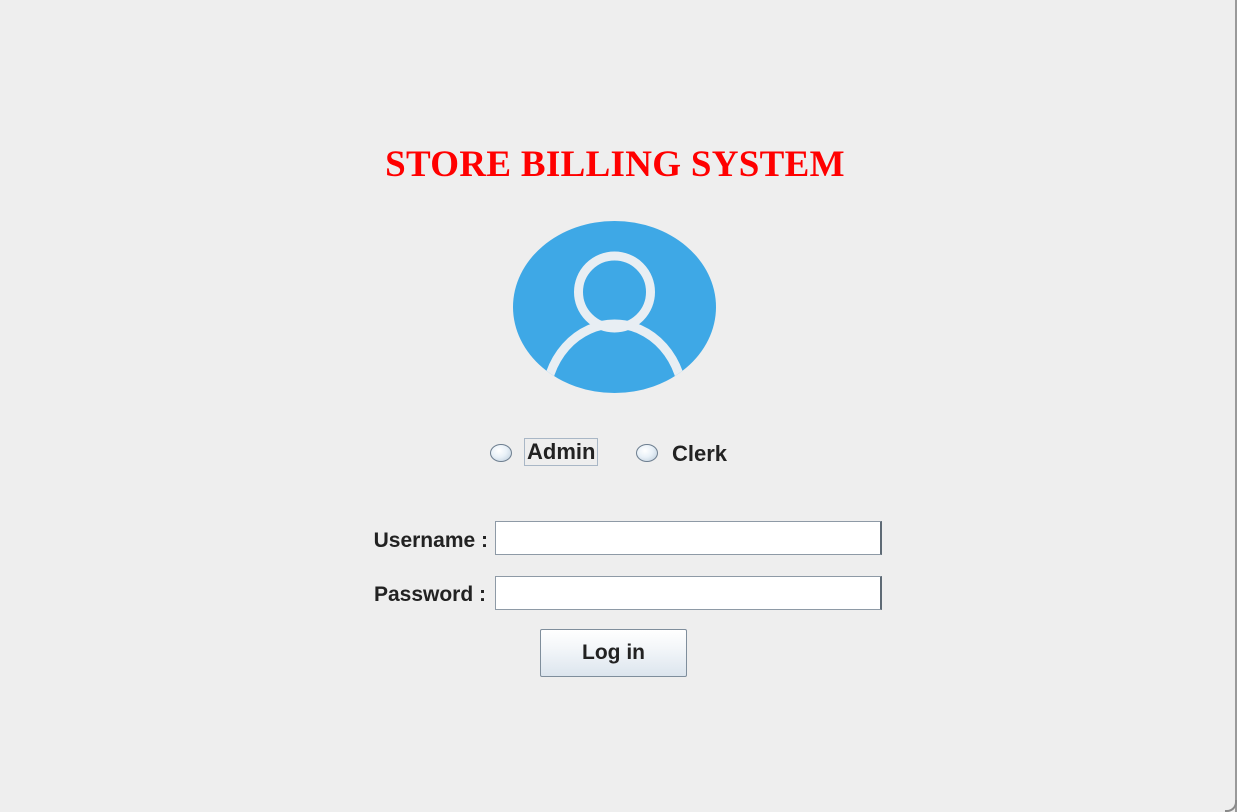 The height and width of the screenshot is (812, 1237). Describe the element at coordinates (699, 454) in the screenshot. I see `clerk-radio-label: Clerk` at that location.